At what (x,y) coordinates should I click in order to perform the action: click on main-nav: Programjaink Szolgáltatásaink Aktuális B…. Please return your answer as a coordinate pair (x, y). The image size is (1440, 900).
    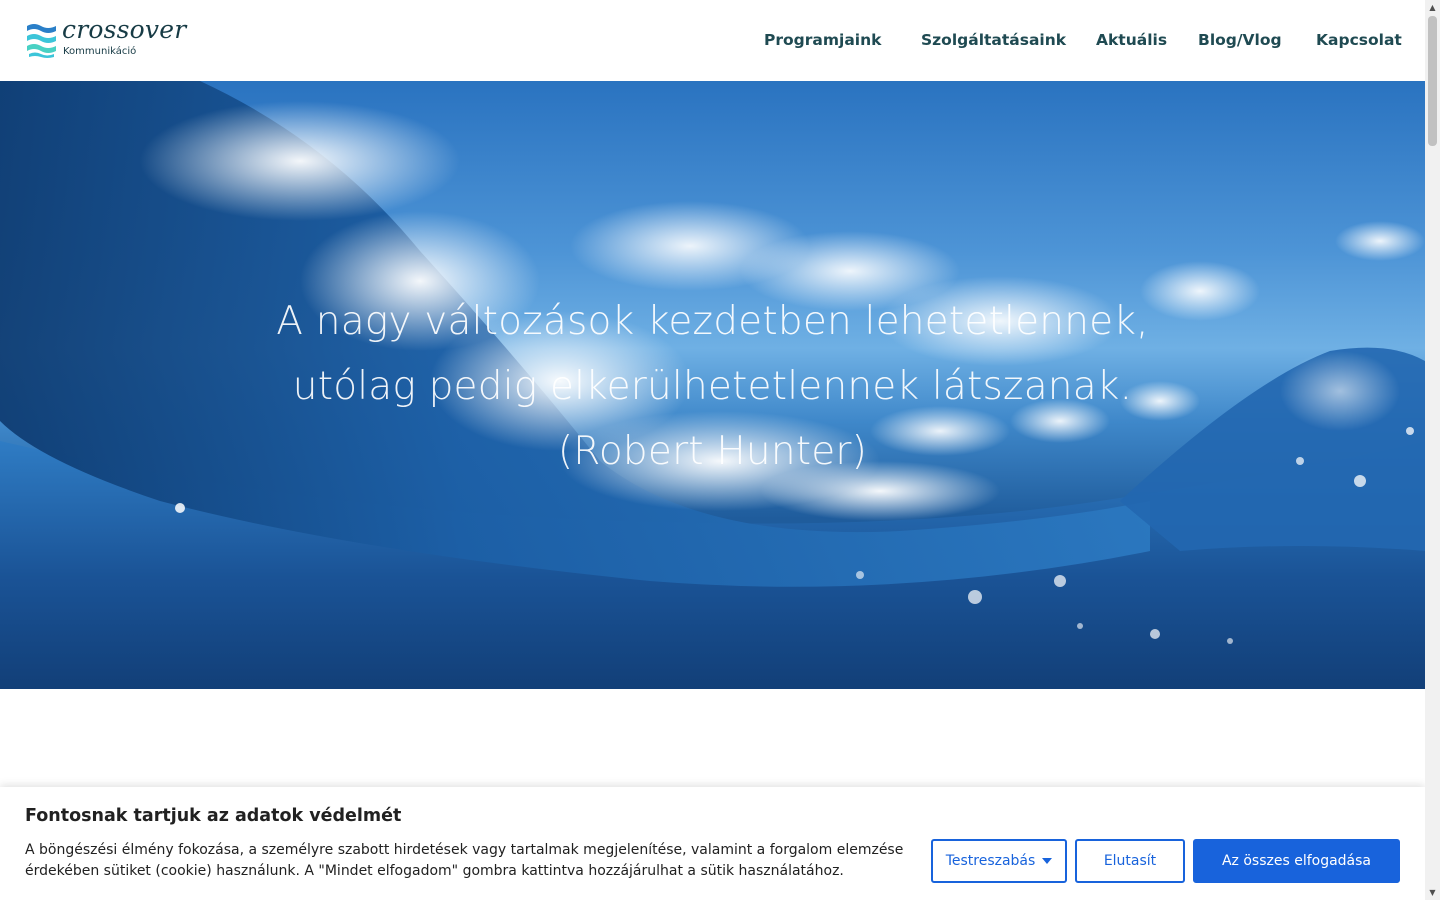
    Looking at the image, I should click on (712, 42).